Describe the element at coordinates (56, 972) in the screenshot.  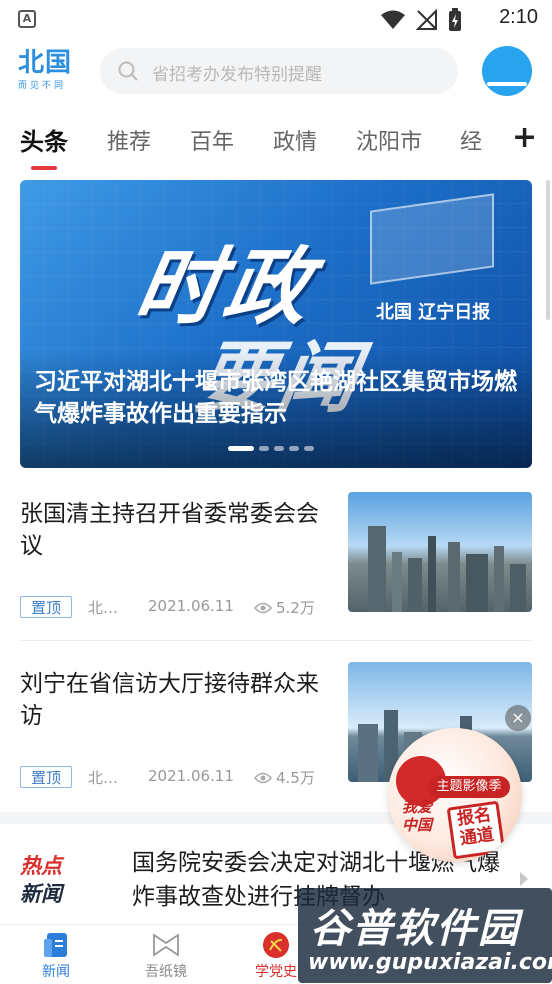
I see `tab-label: 新闻` at that location.